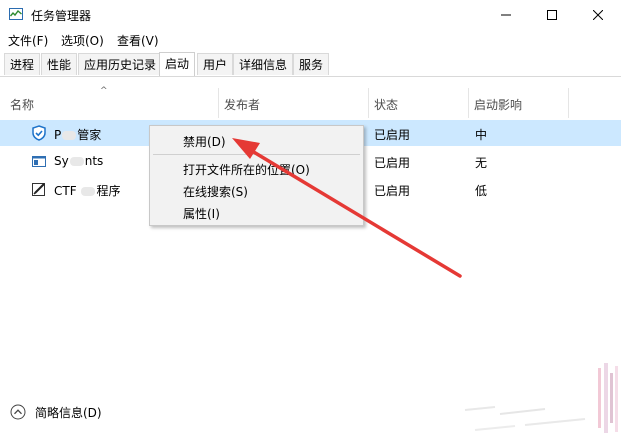 The image size is (621, 438). What do you see at coordinates (22, 64) in the screenshot?
I see `tab-processes: 进程` at bounding box center [22, 64].